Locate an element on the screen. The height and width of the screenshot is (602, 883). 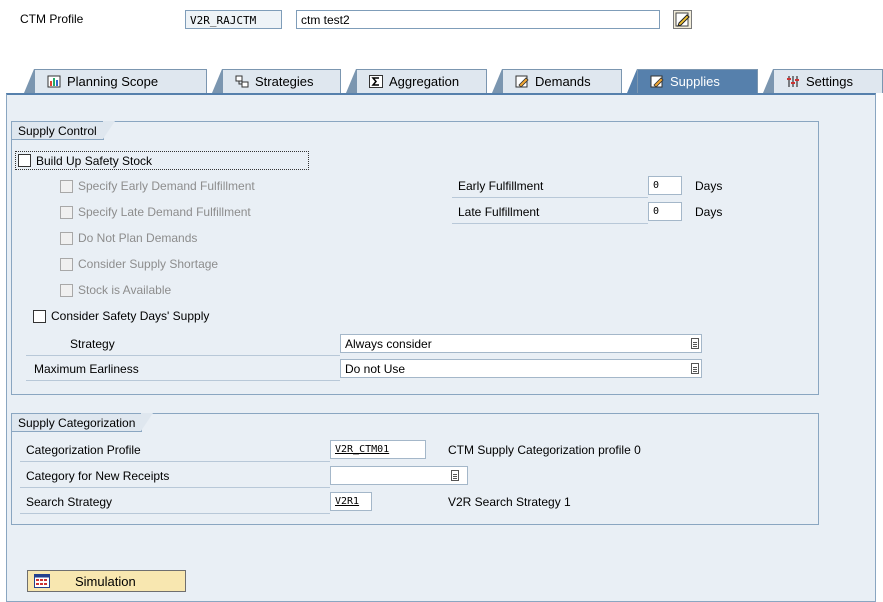
late-fulfillment-label: Late Fulfillment is located at coordinates (499, 212).